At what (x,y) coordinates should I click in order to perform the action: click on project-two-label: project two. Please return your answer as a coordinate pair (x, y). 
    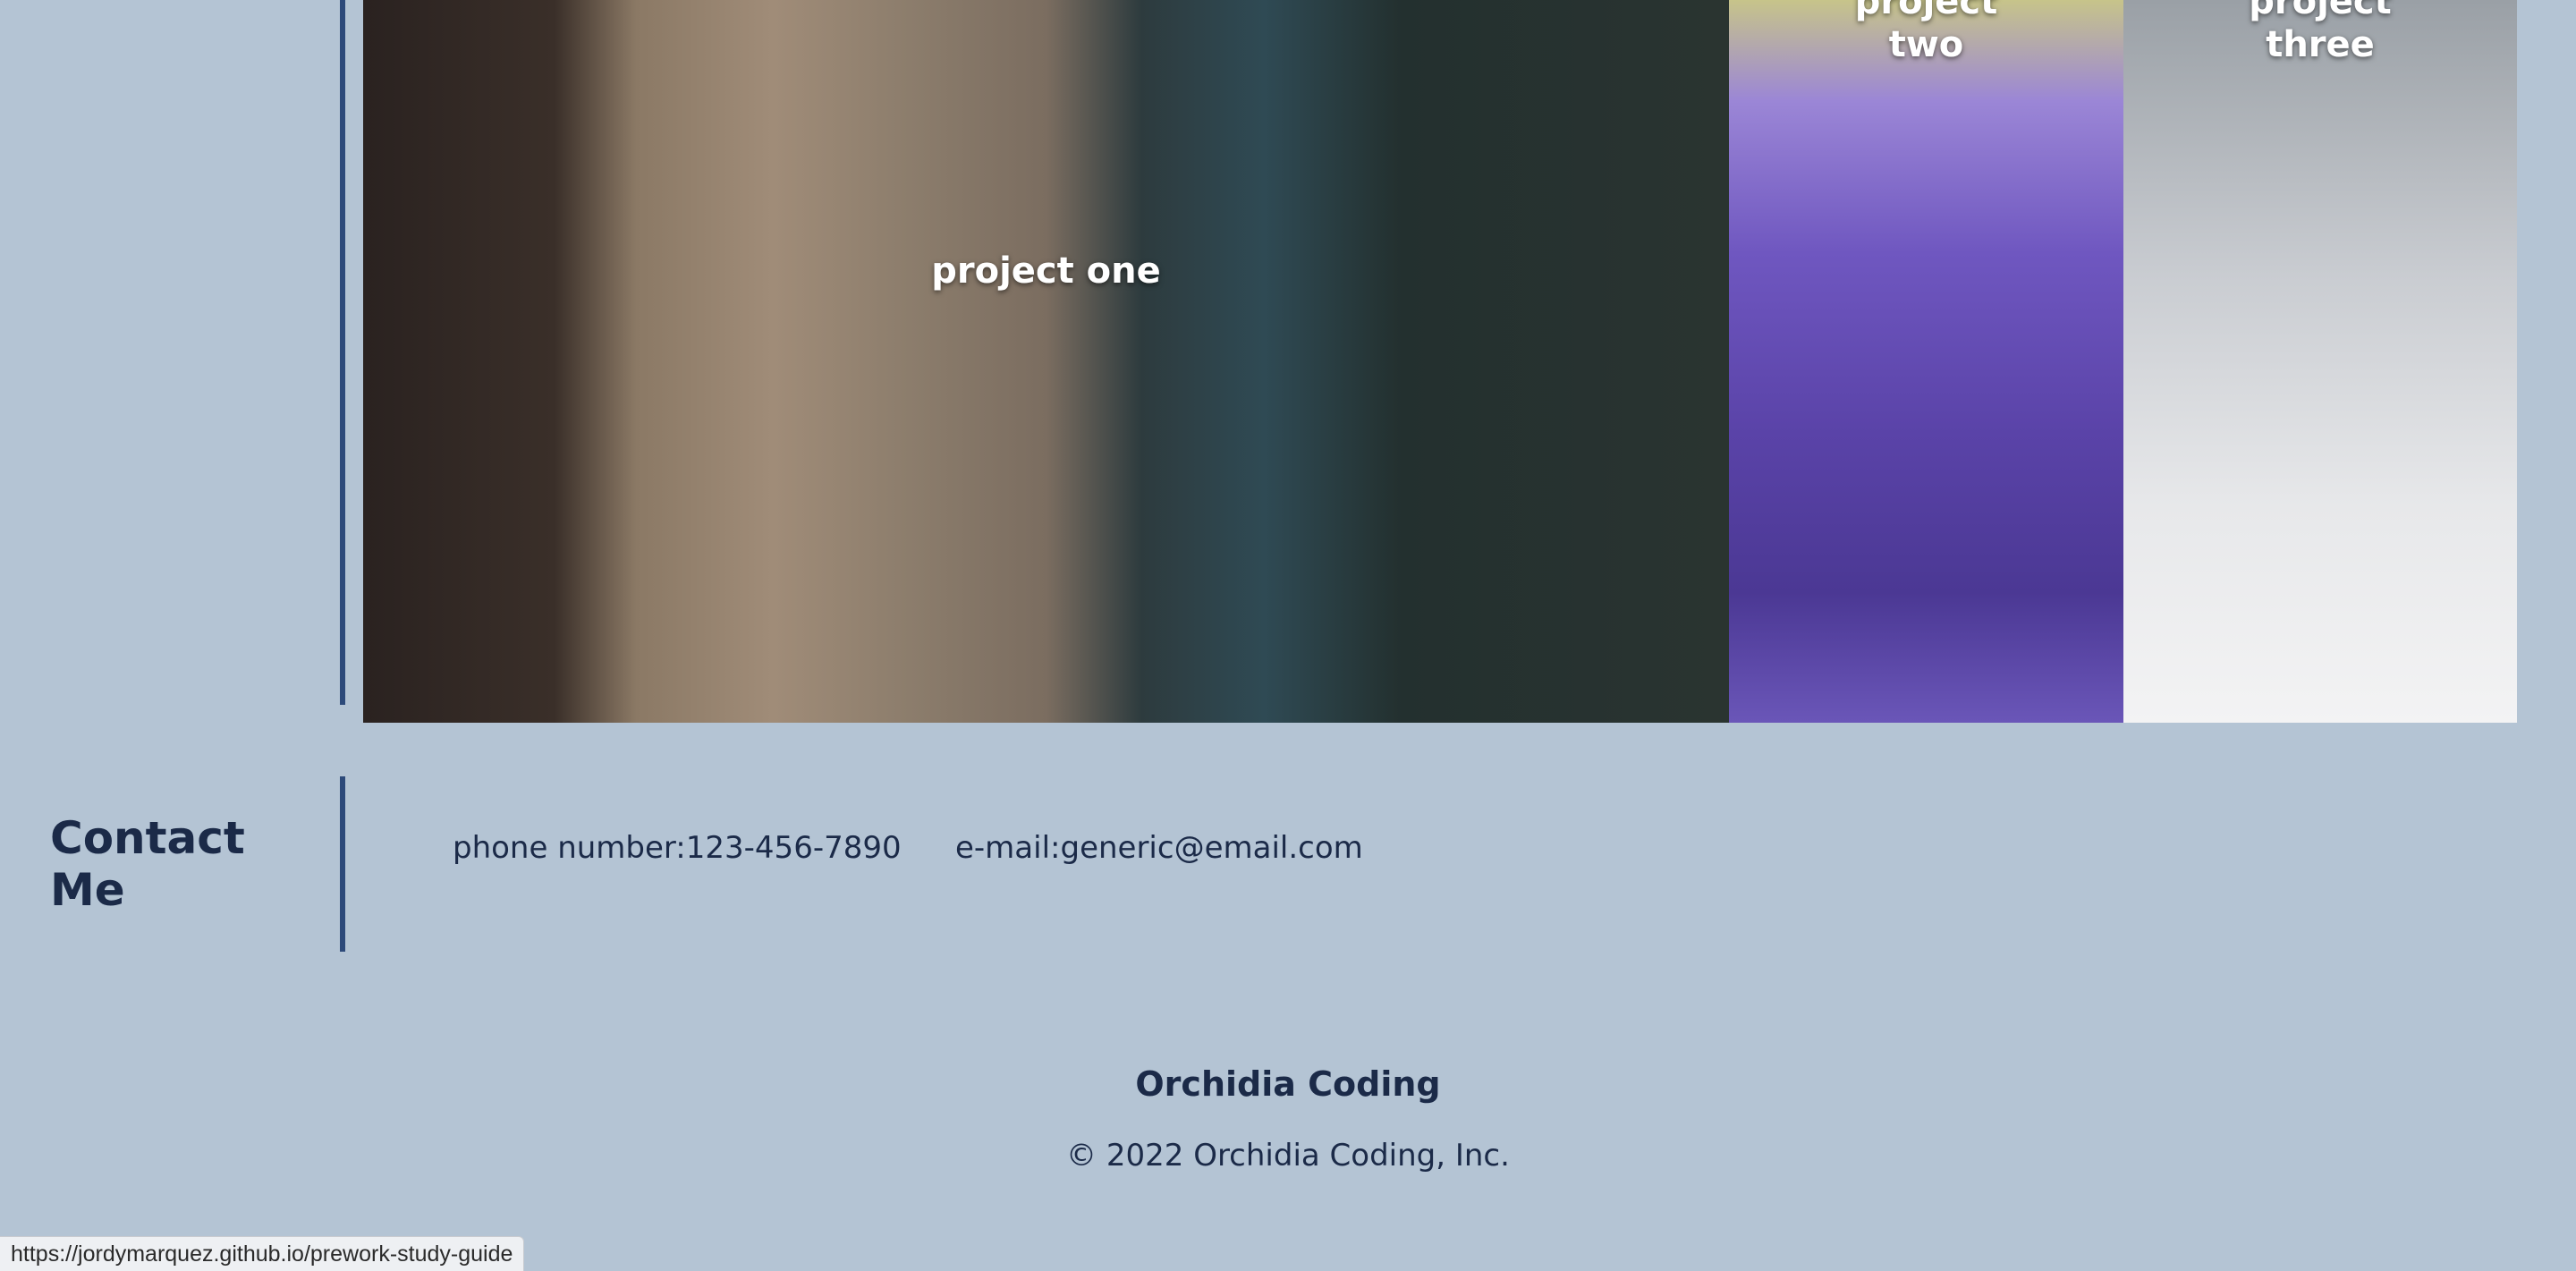
    Looking at the image, I should click on (1926, 32).